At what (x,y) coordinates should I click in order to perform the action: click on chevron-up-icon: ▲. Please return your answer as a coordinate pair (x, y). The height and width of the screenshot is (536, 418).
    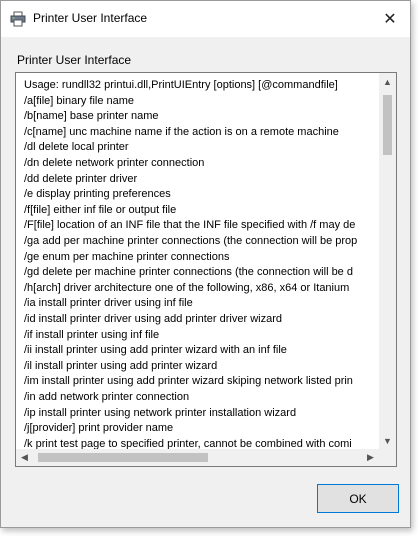
    Looking at the image, I should click on (387, 81).